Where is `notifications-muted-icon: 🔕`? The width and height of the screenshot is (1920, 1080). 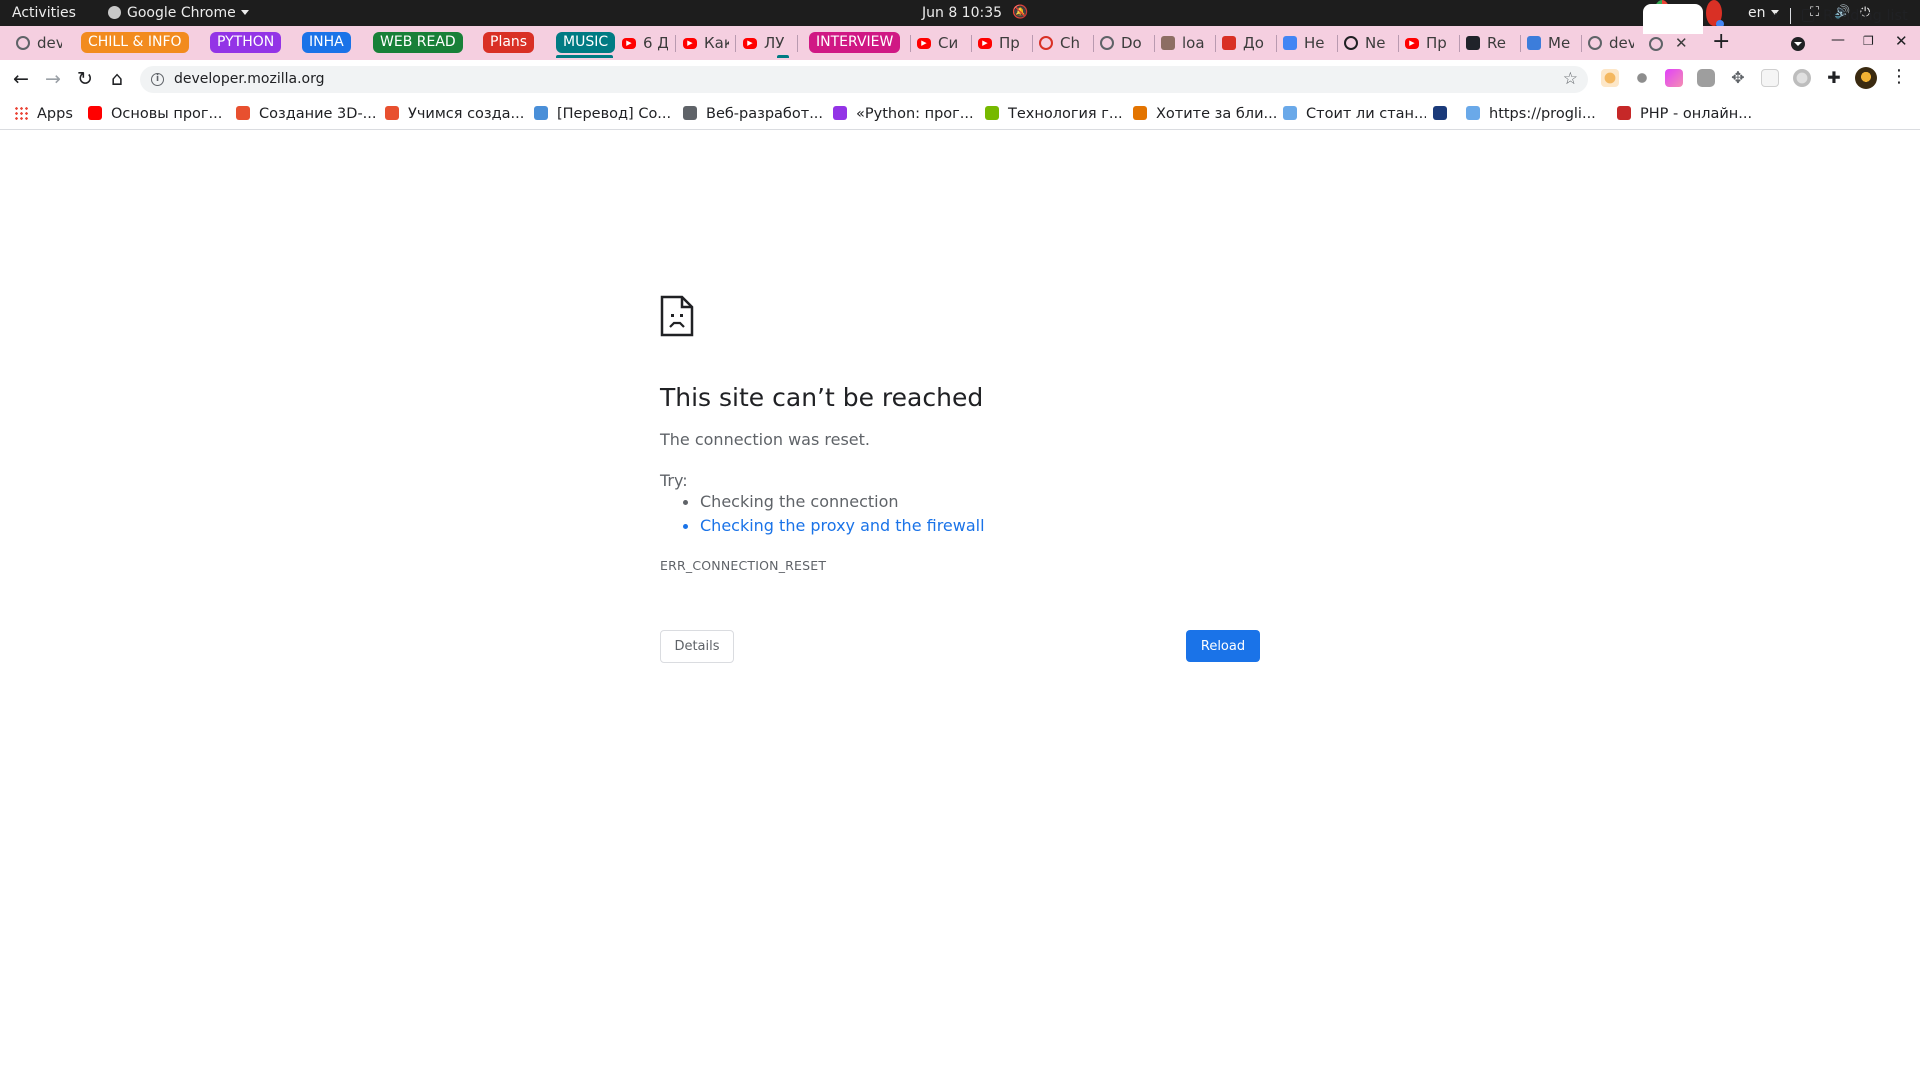
notifications-muted-icon: 🔕 is located at coordinates (1020, 12).